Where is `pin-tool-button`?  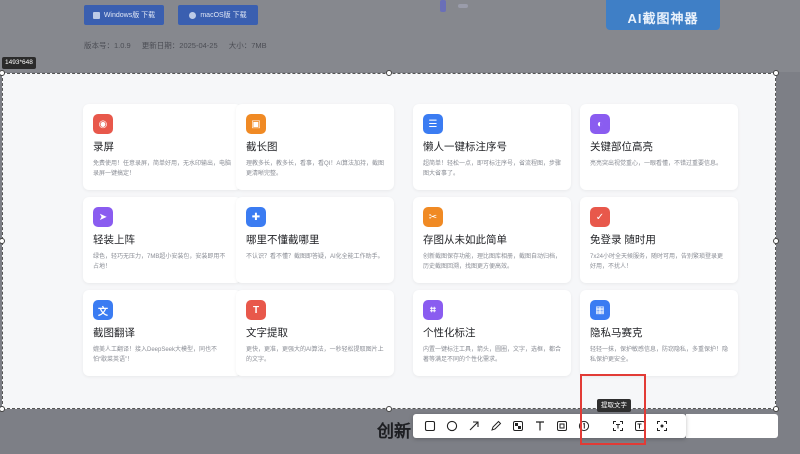
pin-tool-button is located at coordinates (562, 426).